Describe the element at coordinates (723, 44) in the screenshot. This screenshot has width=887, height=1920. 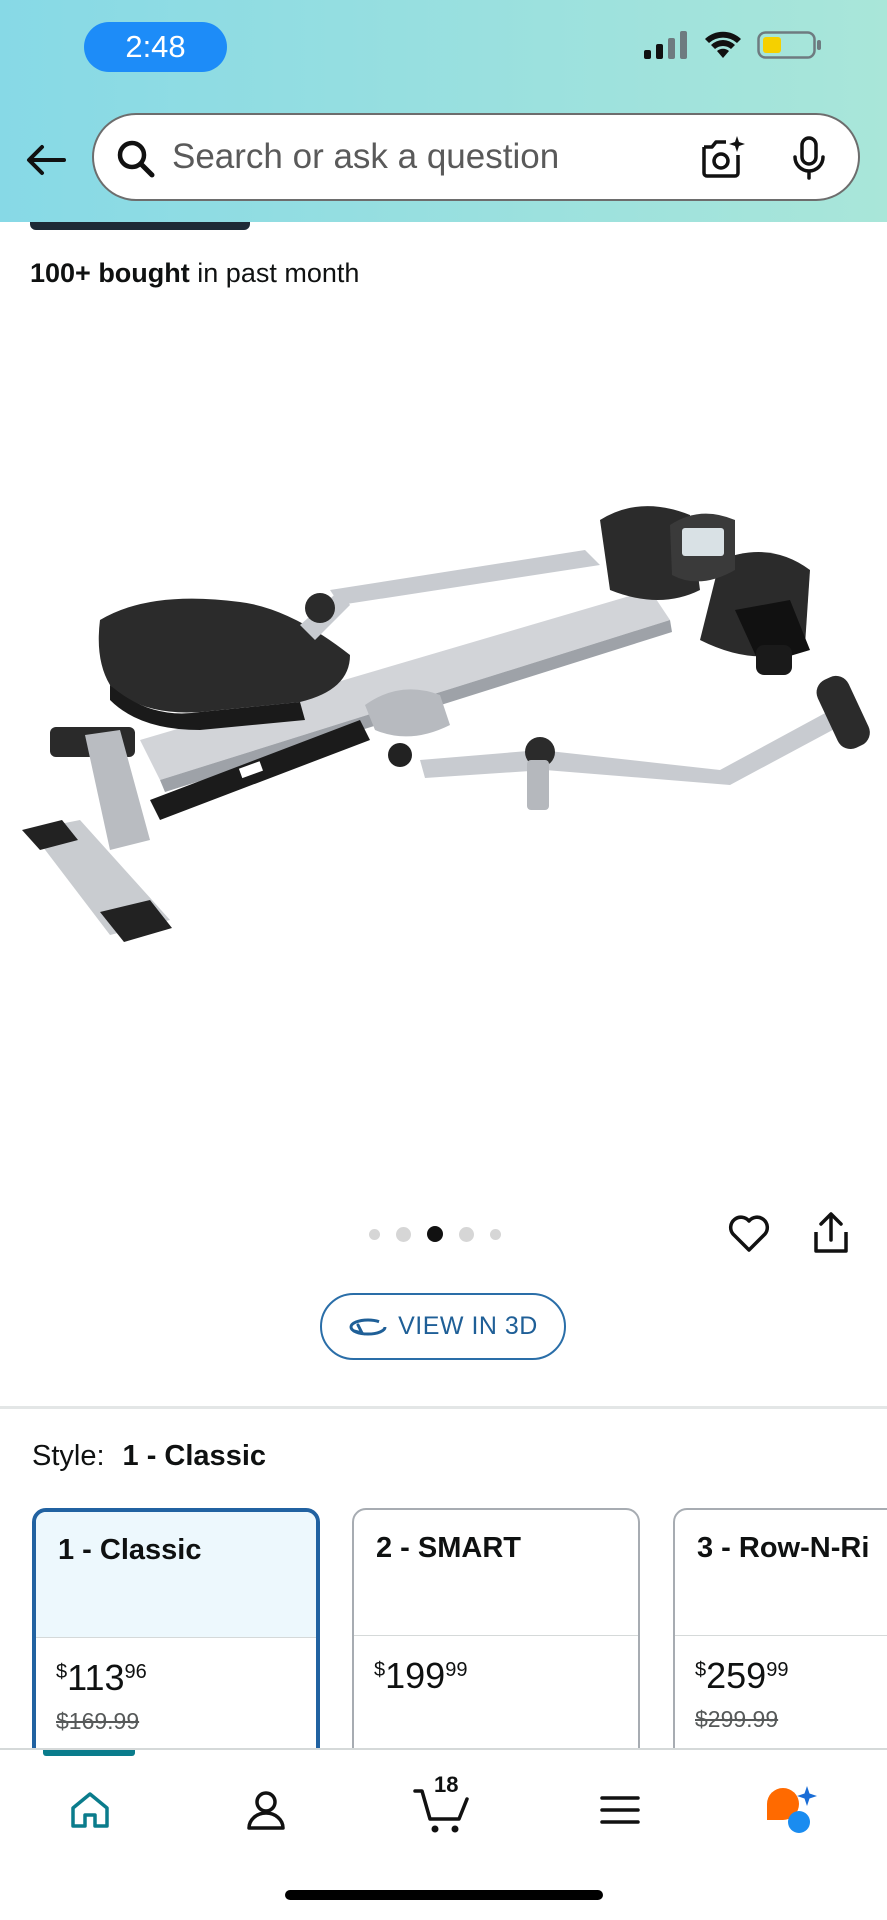
I see `wifi-icon` at that location.